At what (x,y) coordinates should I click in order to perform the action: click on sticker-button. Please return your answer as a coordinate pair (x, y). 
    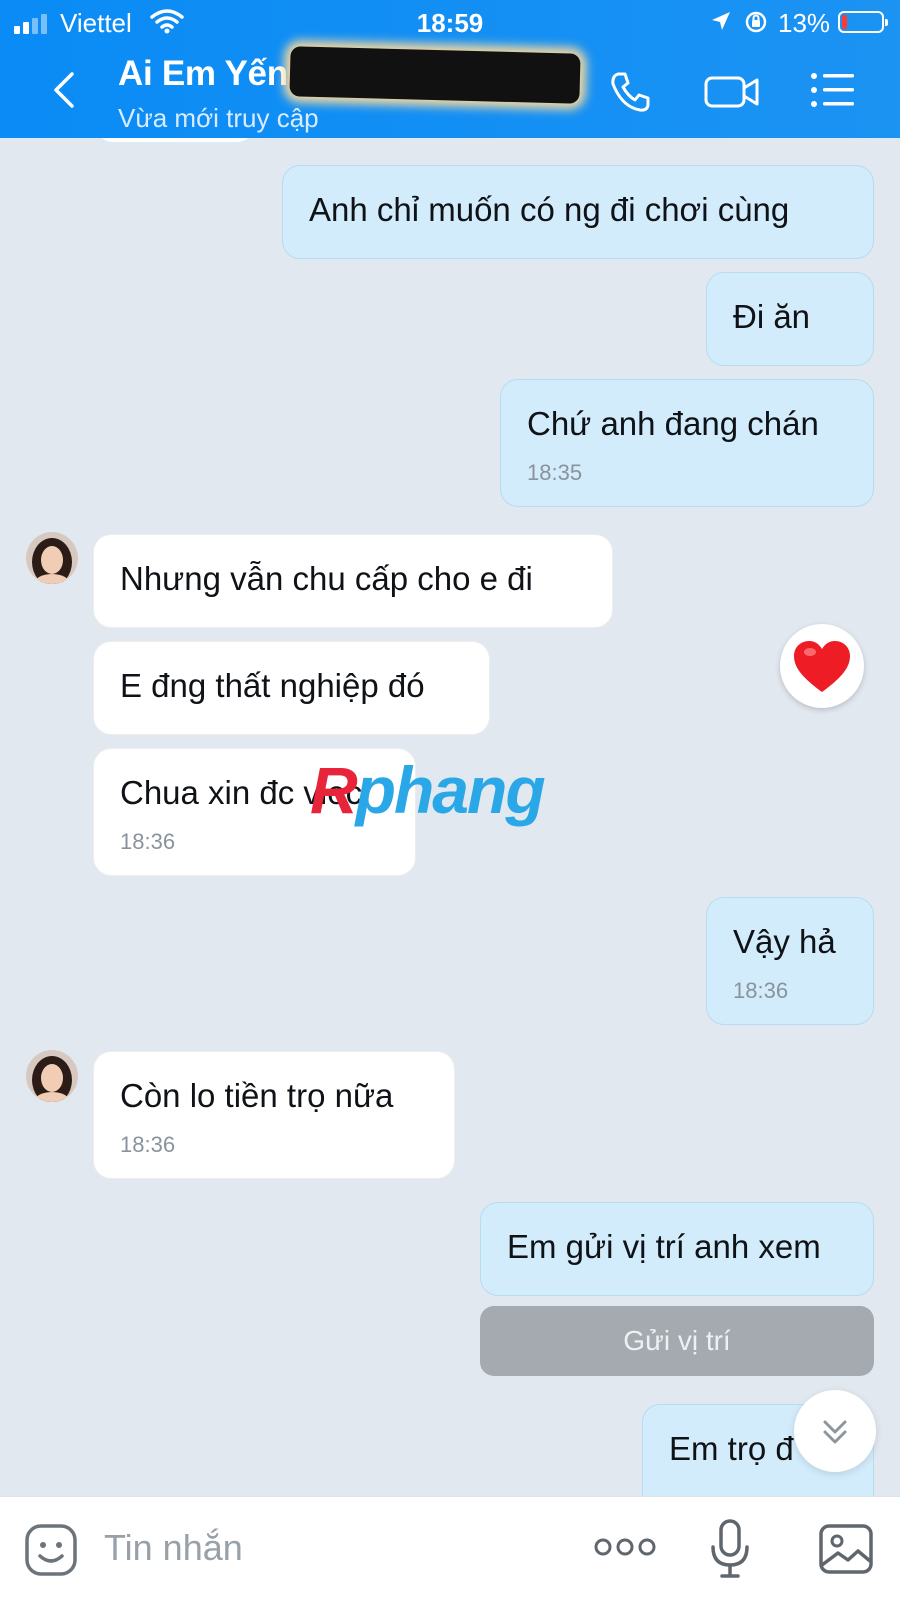
    Looking at the image, I should click on (51, 1550).